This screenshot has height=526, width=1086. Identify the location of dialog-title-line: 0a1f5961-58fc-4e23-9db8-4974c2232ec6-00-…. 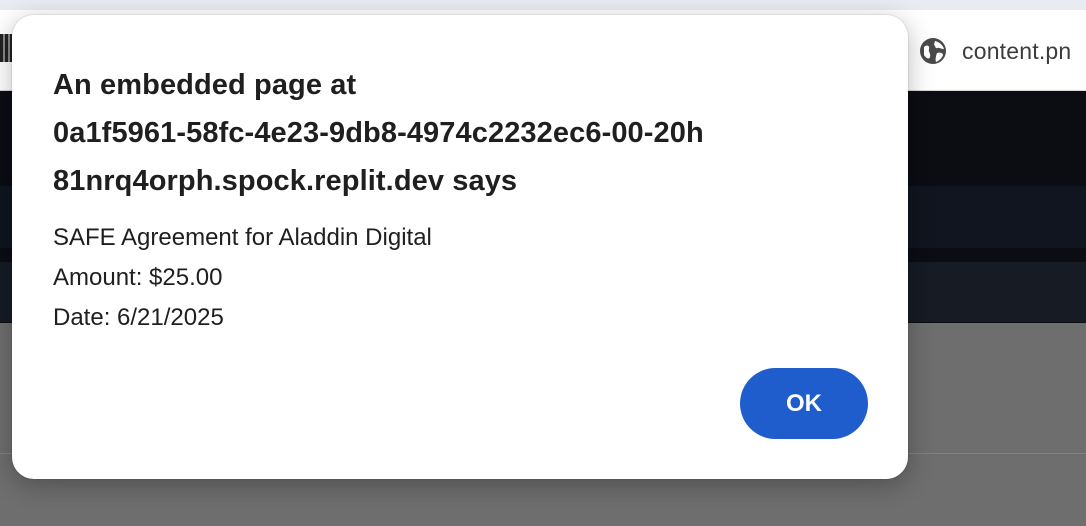
(378, 133).